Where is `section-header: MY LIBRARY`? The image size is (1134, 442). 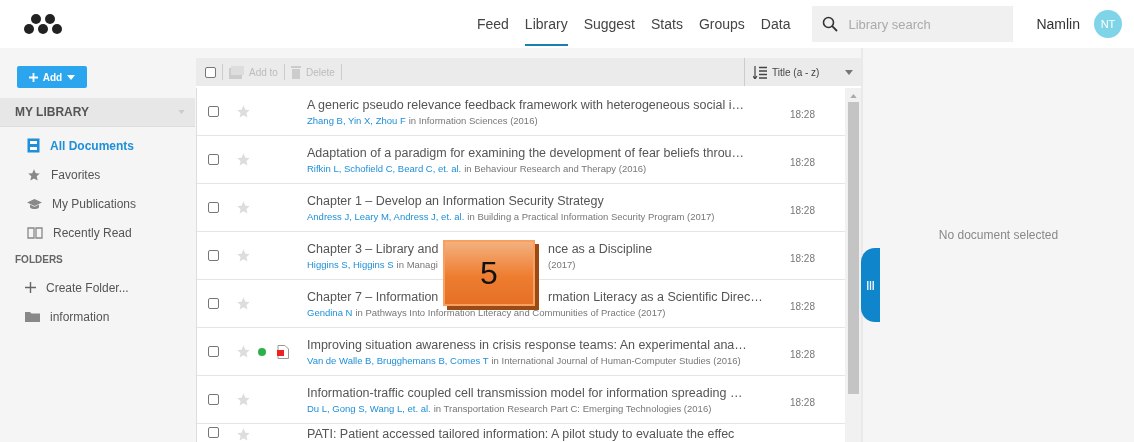 section-header: MY LIBRARY is located at coordinates (97, 112).